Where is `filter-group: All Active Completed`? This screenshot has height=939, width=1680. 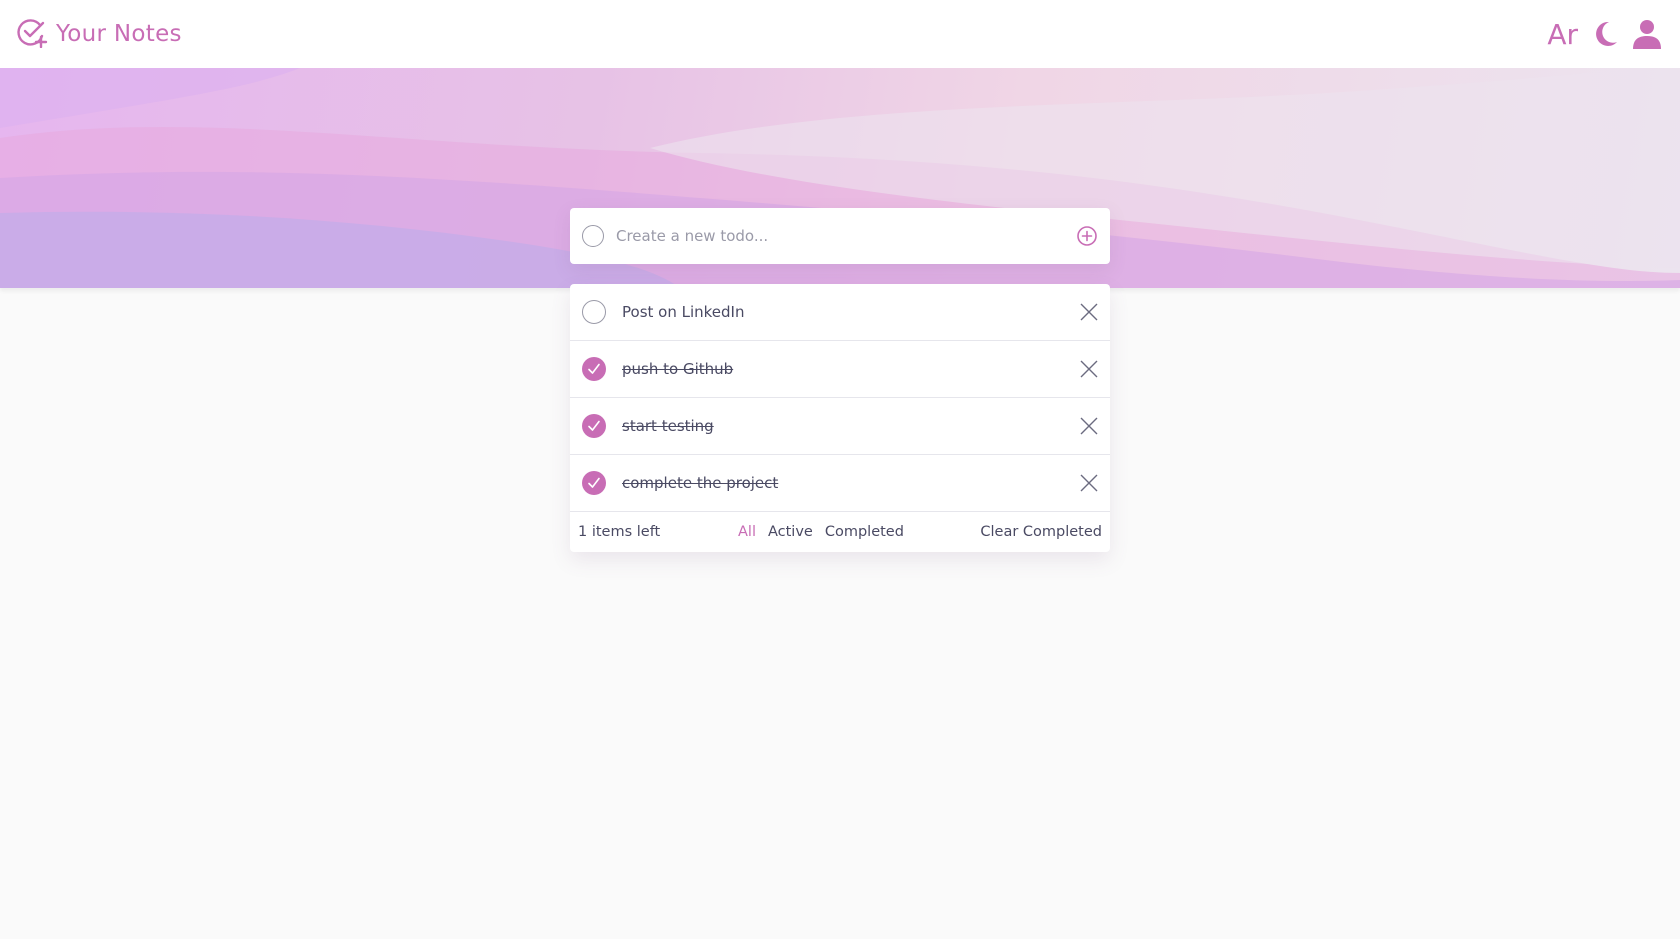 filter-group: All Active Completed is located at coordinates (859, 532).